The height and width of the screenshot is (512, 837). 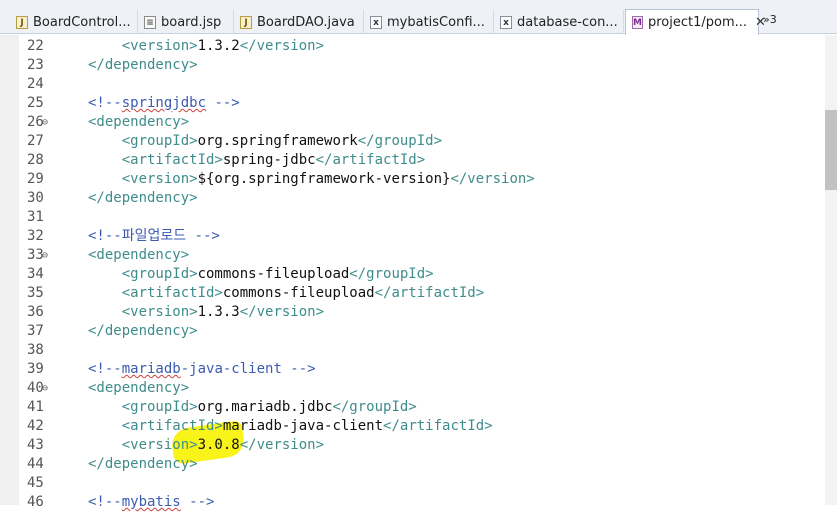 I want to click on tab-overflow-button: »3, so click(x=770, y=19).